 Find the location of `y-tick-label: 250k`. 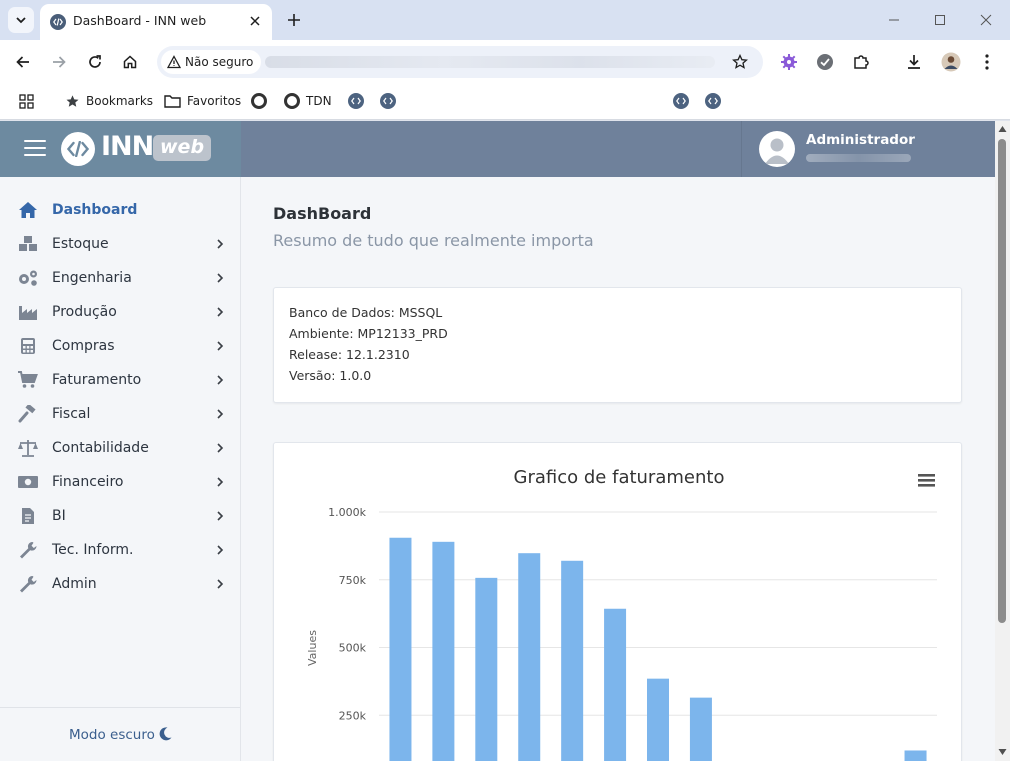

y-tick-label: 250k is located at coordinates (353, 715).